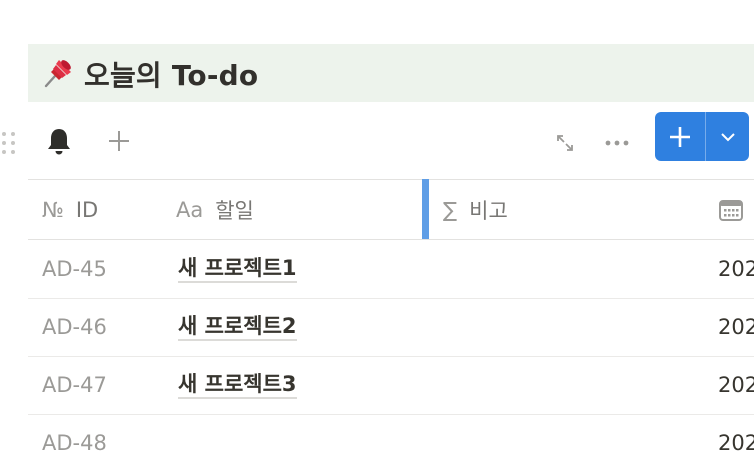 Image resolution: width=754 pixels, height=472 pixels. I want to click on new-item-dropdown-button, so click(727, 136).